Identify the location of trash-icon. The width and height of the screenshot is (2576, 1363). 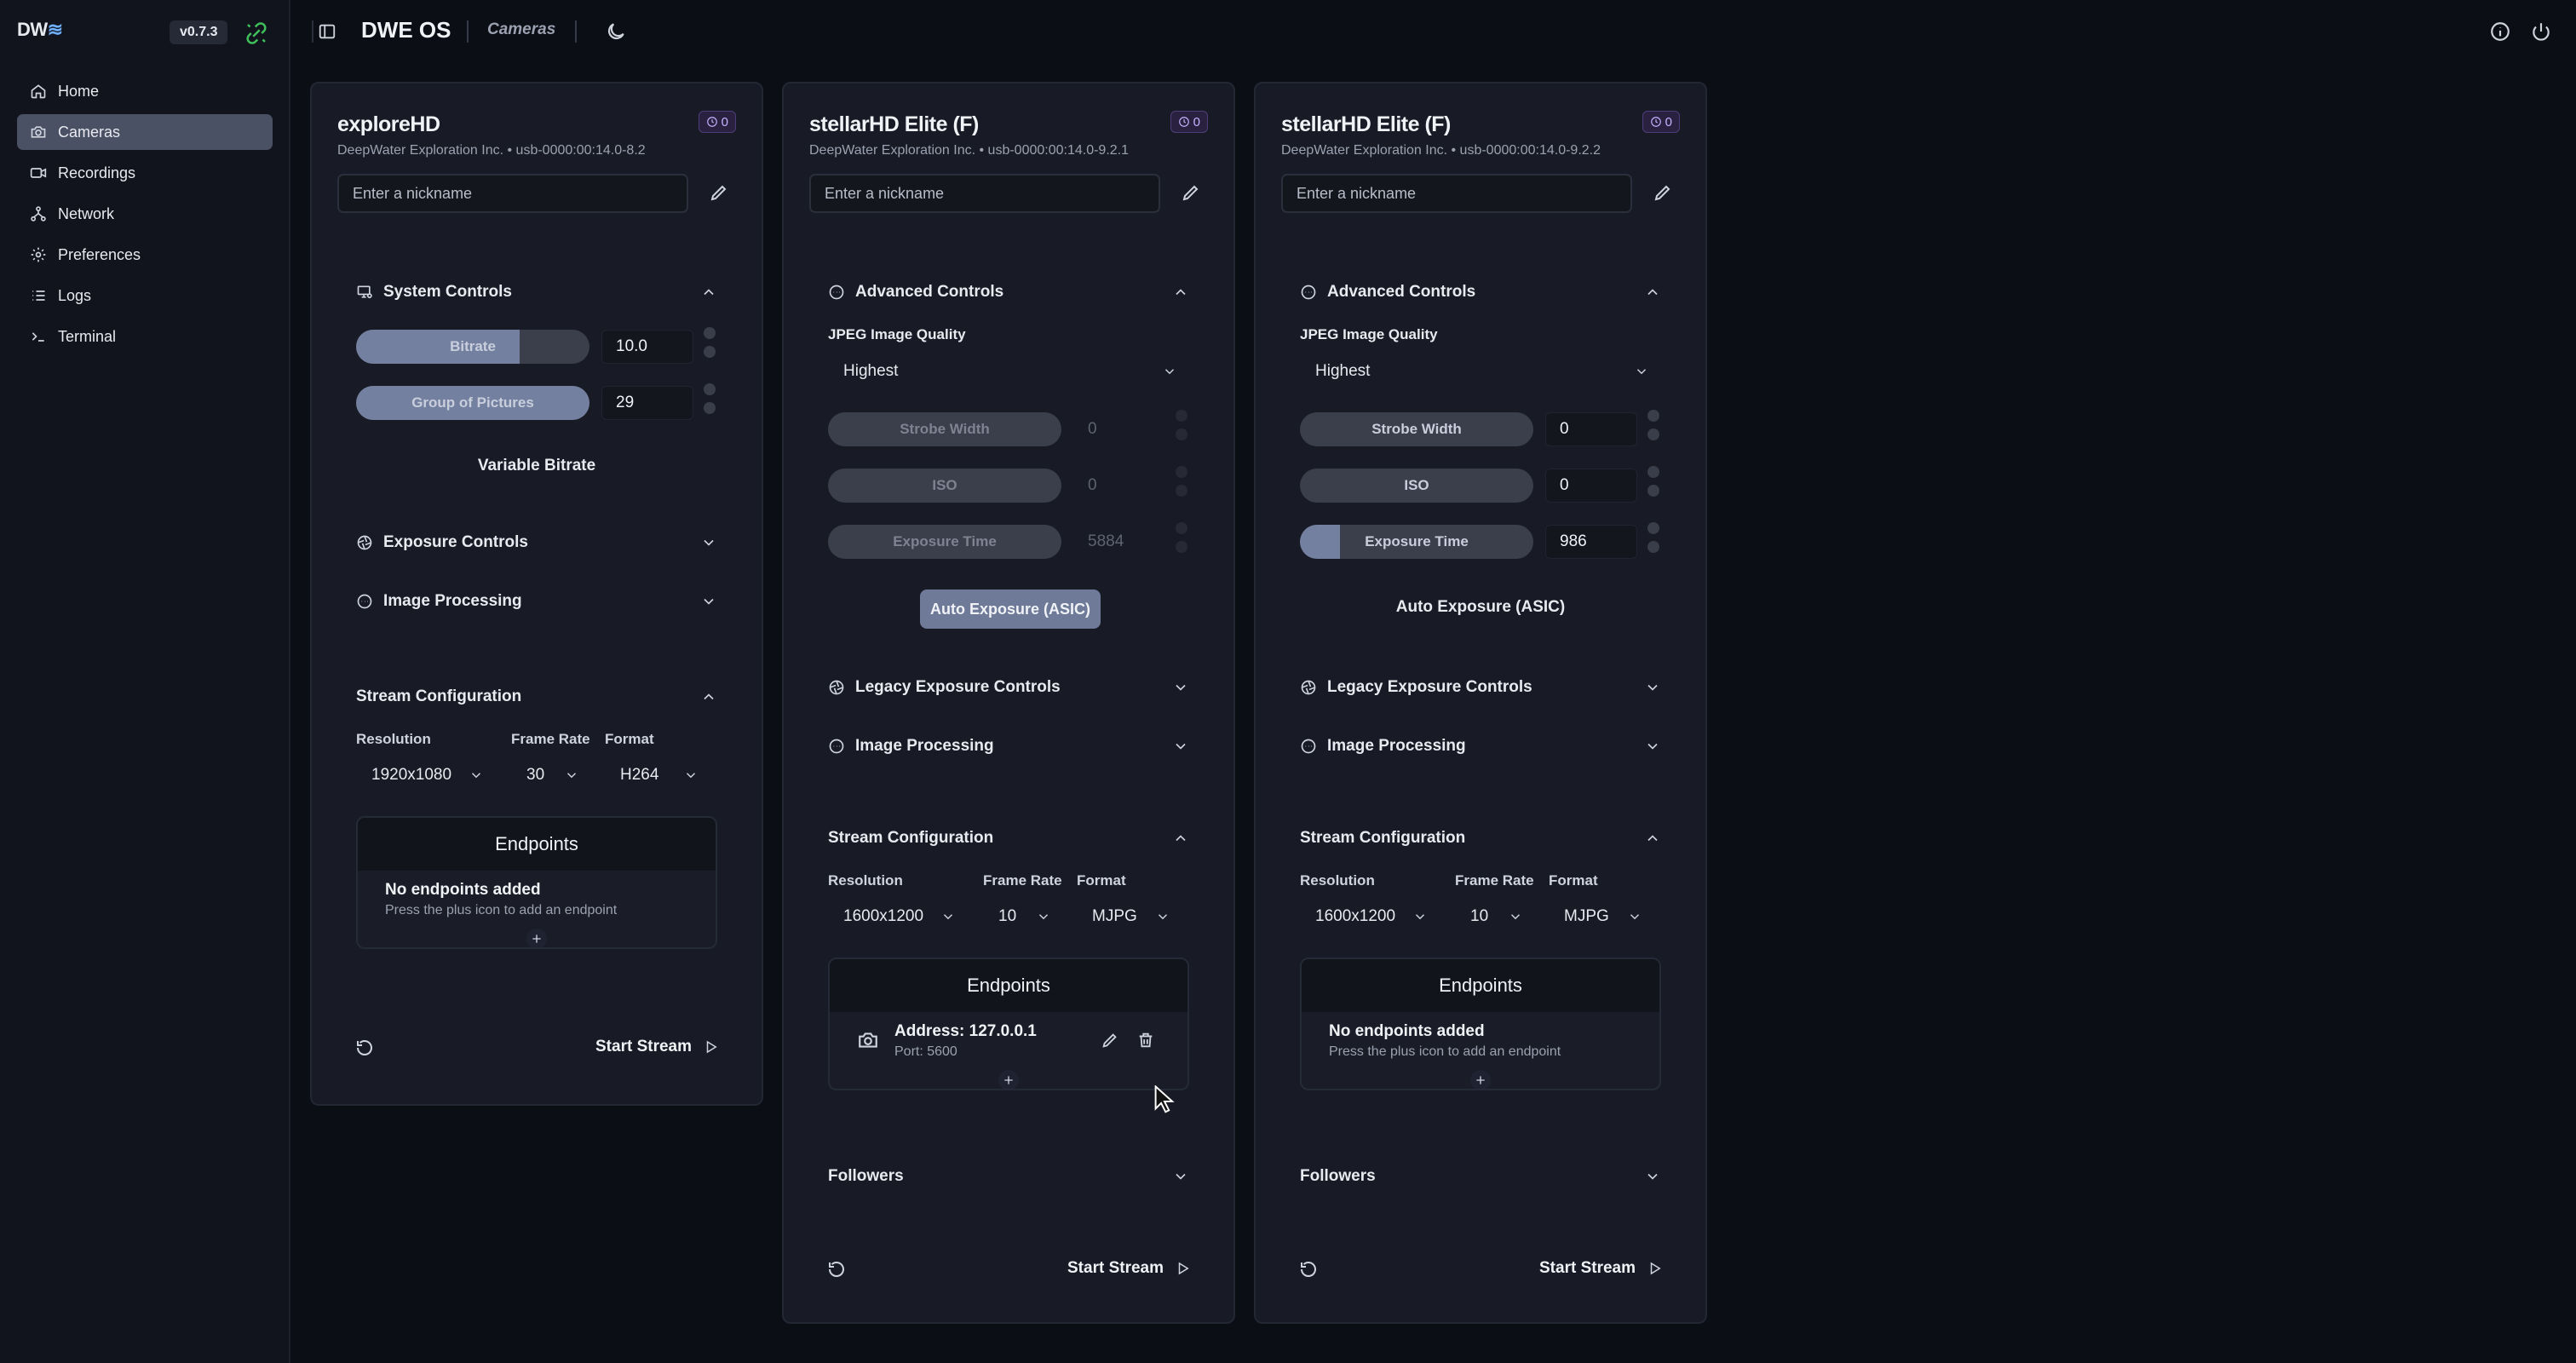
(1146, 1040).